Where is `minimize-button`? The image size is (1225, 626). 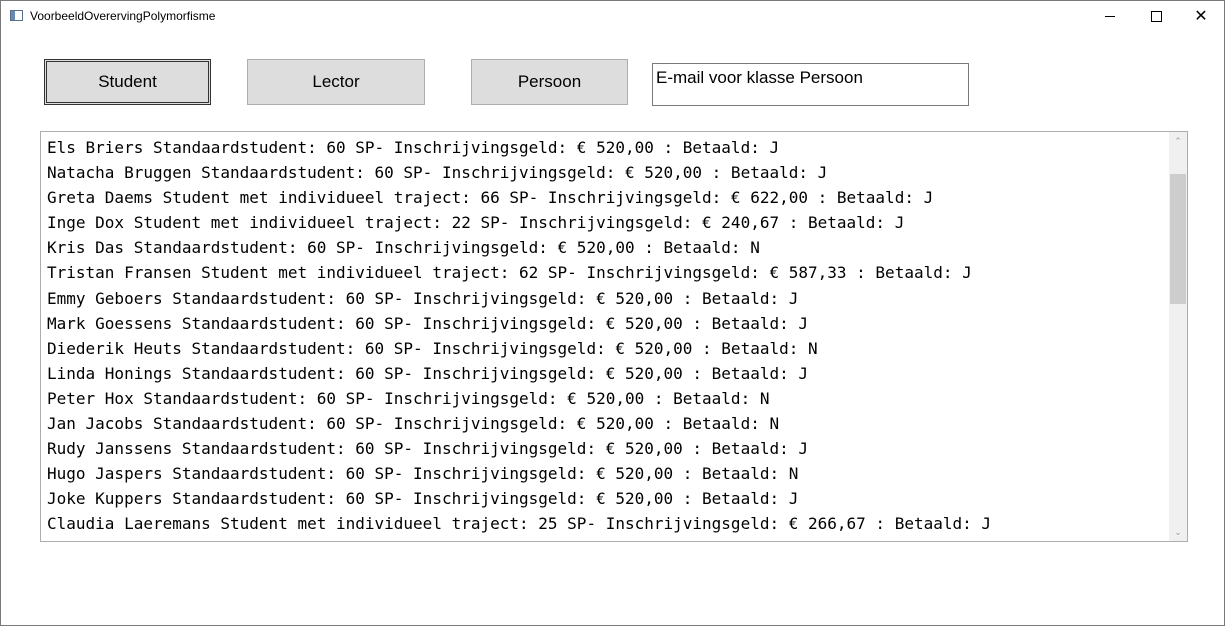
minimize-button is located at coordinates (1110, 16).